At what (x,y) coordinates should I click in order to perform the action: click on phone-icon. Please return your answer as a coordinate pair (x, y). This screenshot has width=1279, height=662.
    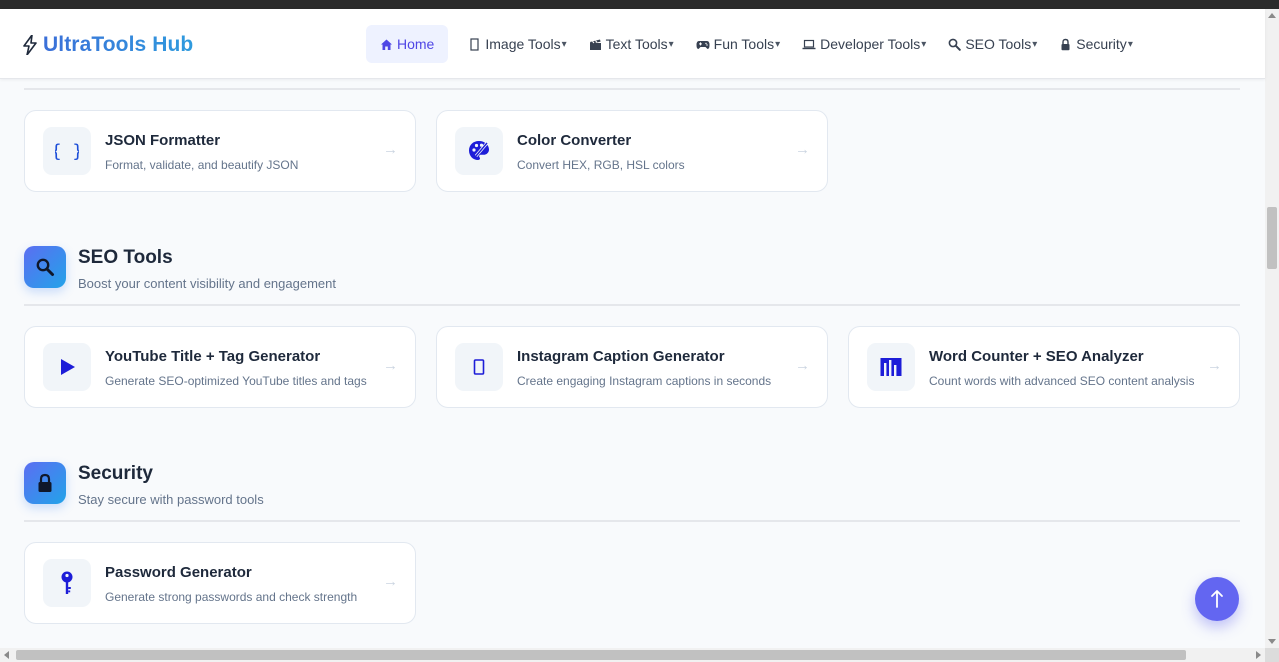
    Looking at the image, I should click on (479, 367).